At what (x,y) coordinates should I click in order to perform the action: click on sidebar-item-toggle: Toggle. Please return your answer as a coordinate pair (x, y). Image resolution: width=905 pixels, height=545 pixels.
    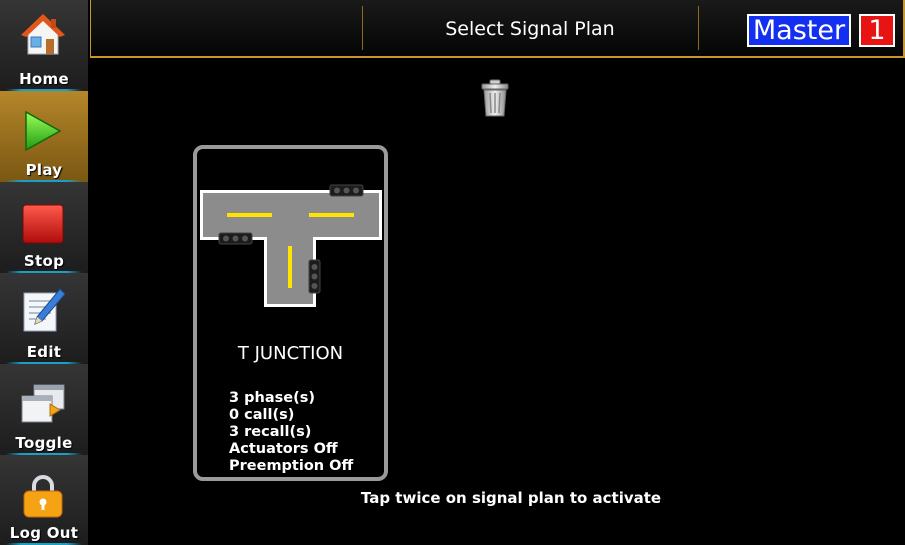
    Looking at the image, I should click on (44, 409).